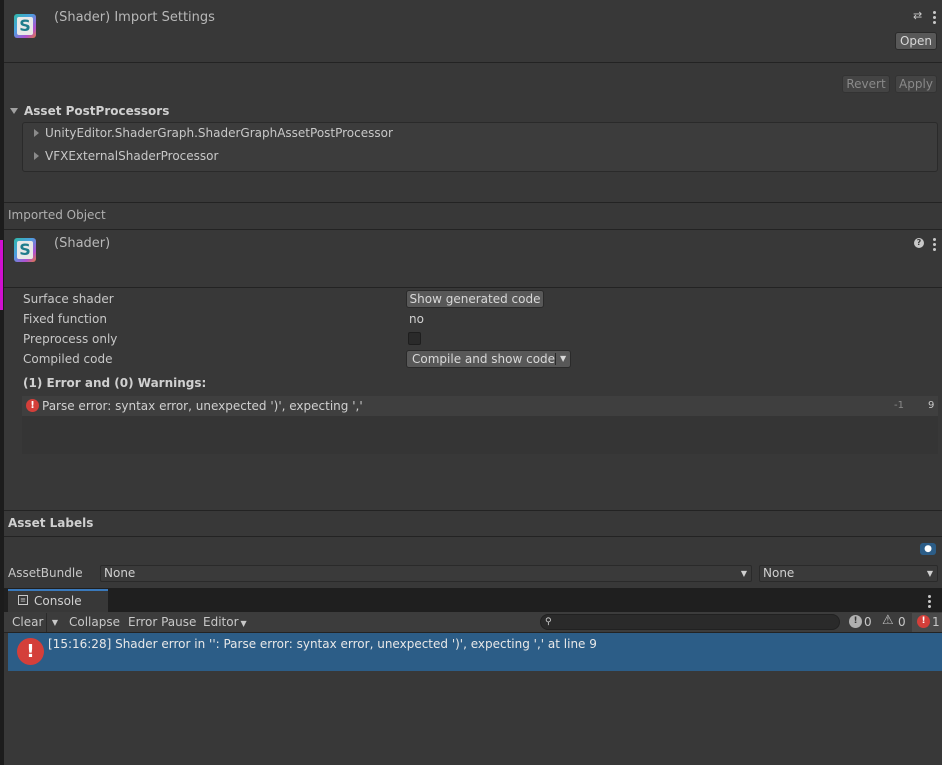 The image size is (942, 765). What do you see at coordinates (916, 41) in the screenshot?
I see `open-button: Open` at bounding box center [916, 41].